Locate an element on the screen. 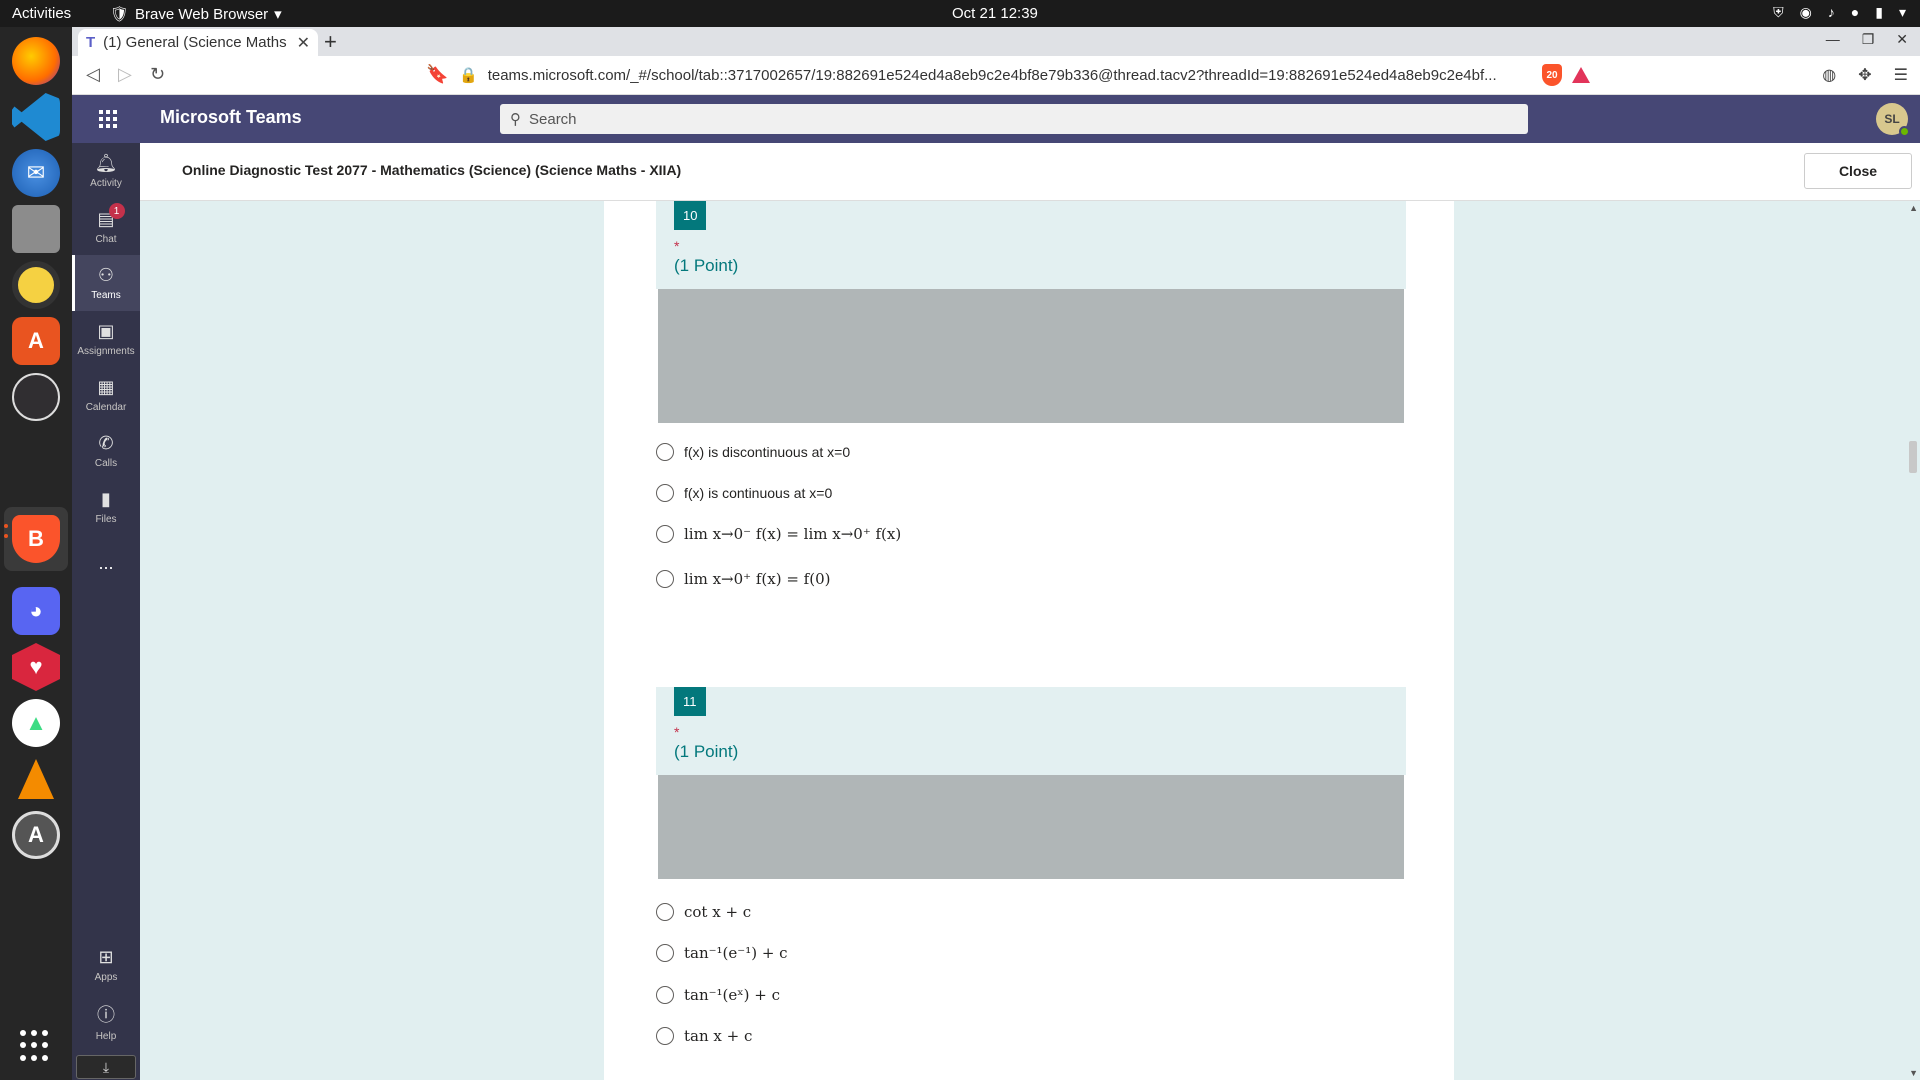 Image resolution: width=1920 pixels, height=1080 pixels. thunderbird-icon: ✉ is located at coordinates (36, 173).